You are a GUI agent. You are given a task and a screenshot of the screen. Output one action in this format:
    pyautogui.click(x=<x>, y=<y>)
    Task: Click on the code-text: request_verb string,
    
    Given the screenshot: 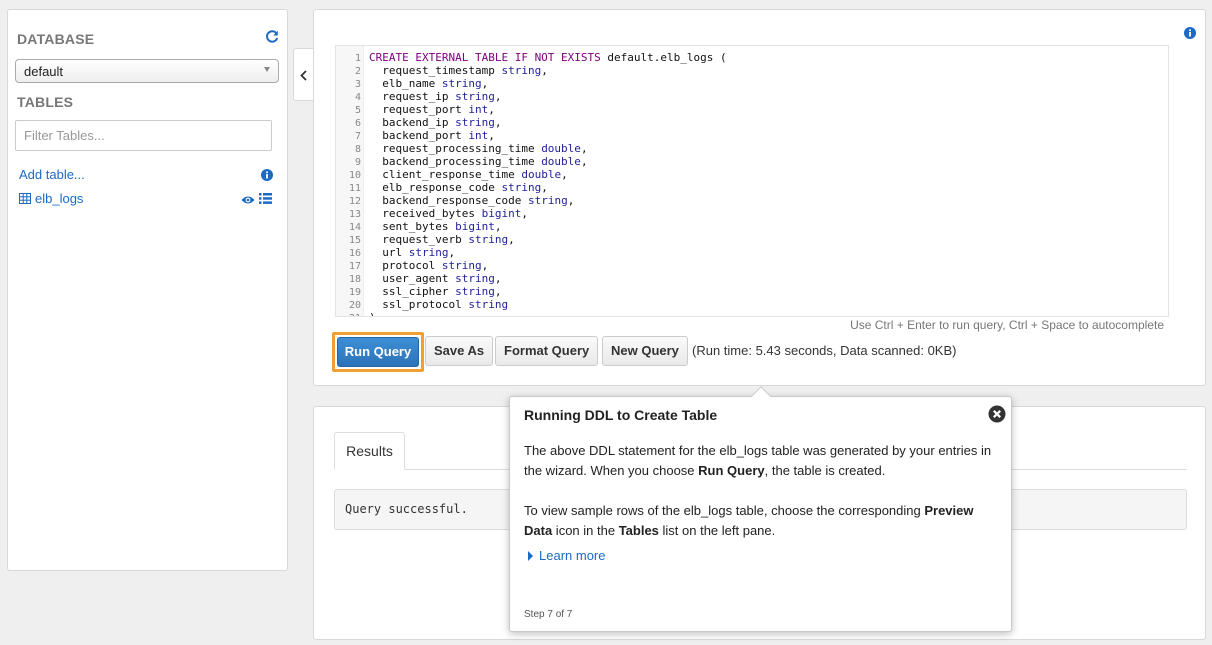 What is the action you would take?
    pyautogui.click(x=442, y=239)
    